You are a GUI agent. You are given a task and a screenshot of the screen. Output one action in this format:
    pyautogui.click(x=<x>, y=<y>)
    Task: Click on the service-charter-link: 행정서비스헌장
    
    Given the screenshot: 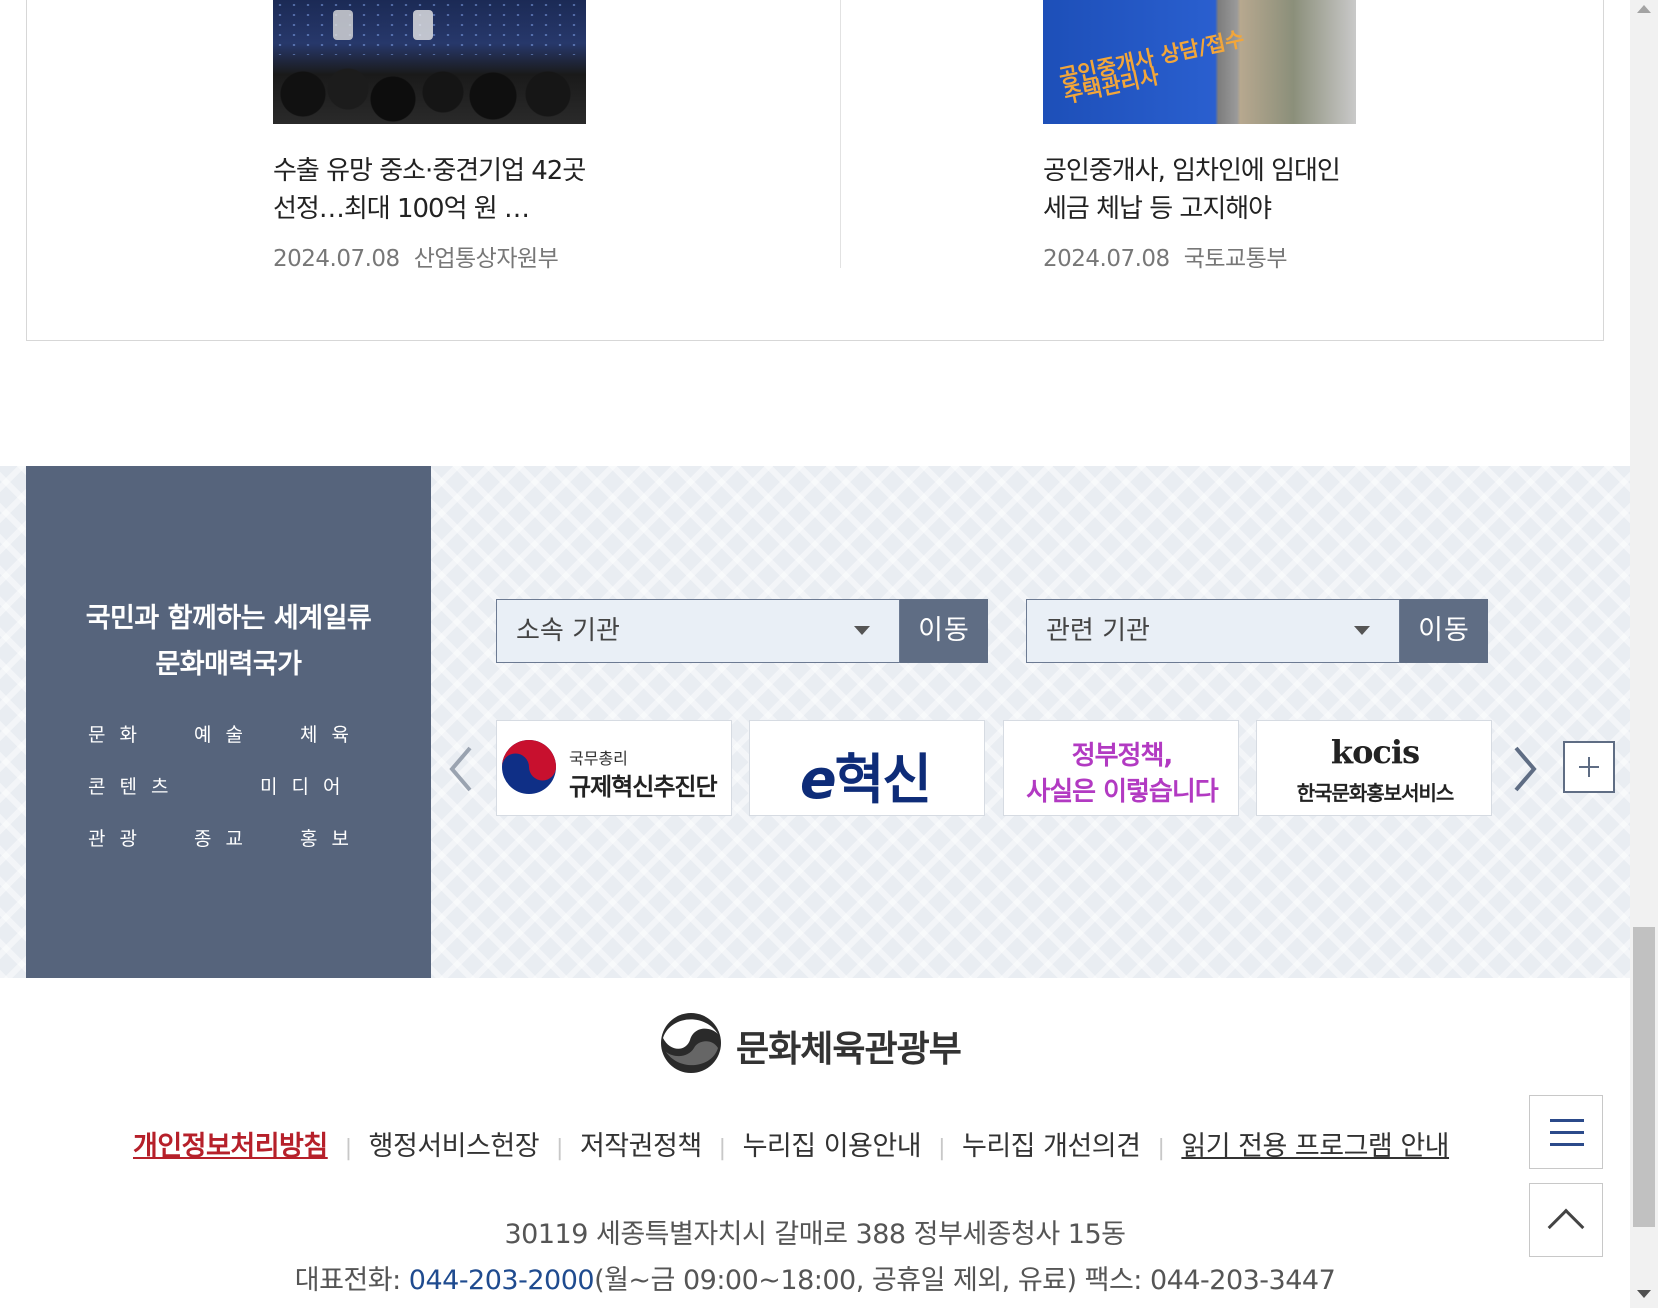 What is the action you would take?
    pyautogui.click(x=454, y=1146)
    